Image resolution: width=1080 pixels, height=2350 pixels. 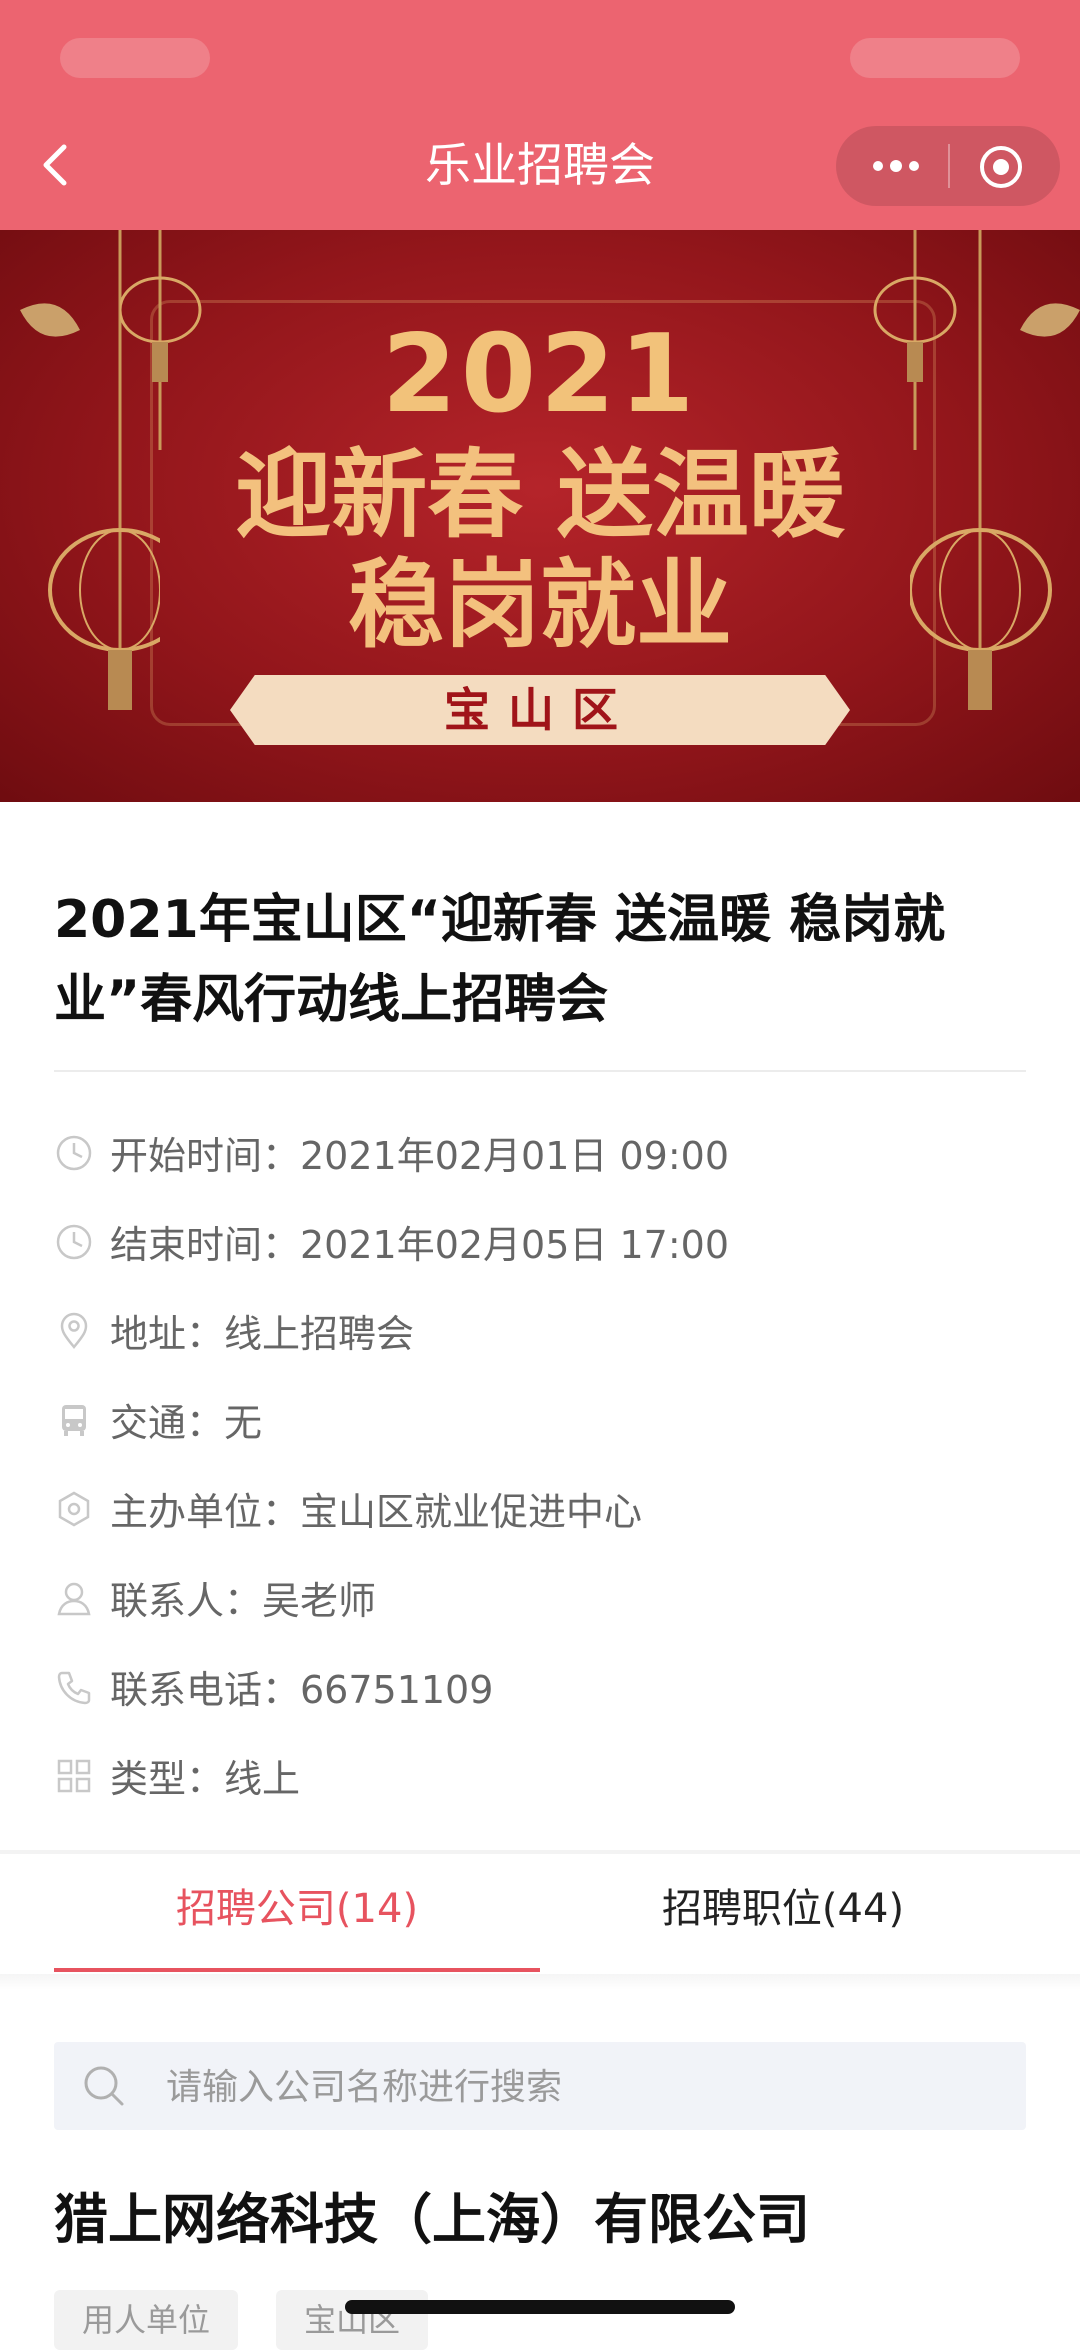 I want to click on info-row-start-time: 开始时间：2021年02月01日 09:00, so click(x=540, y=1152).